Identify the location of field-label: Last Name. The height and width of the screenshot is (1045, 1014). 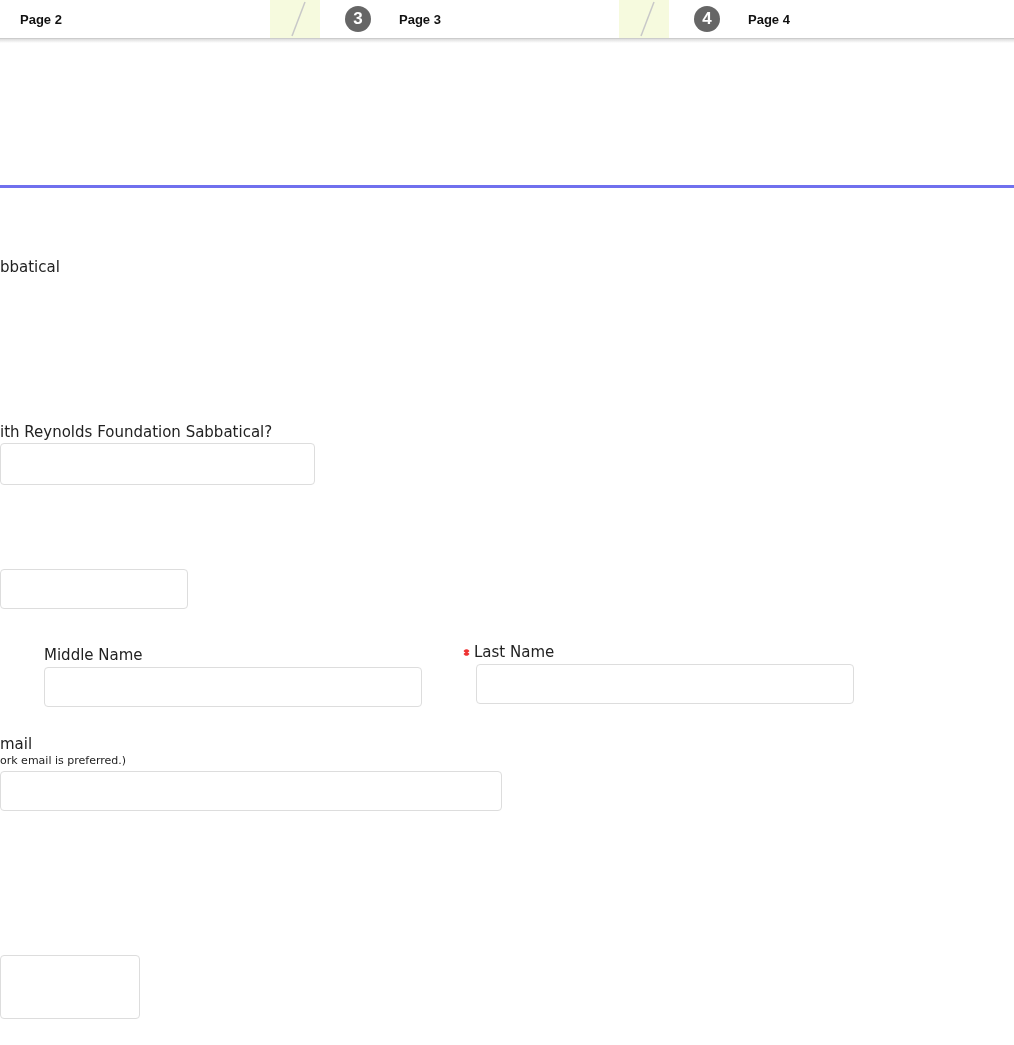
(514, 652).